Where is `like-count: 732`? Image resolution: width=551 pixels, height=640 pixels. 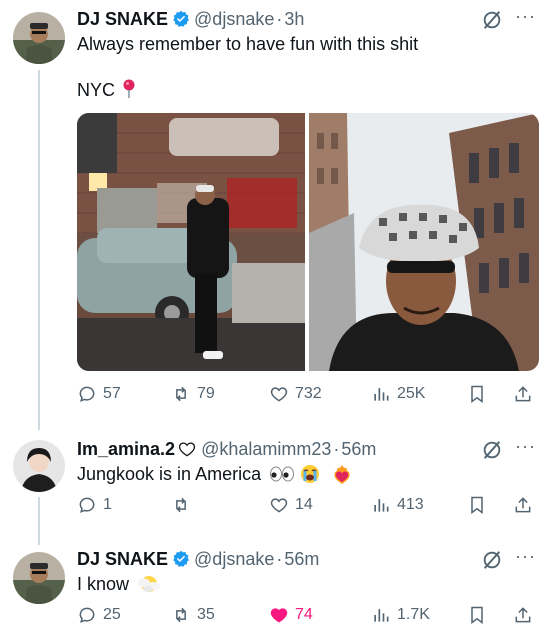 like-count: 732 is located at coordinates (308, 393).